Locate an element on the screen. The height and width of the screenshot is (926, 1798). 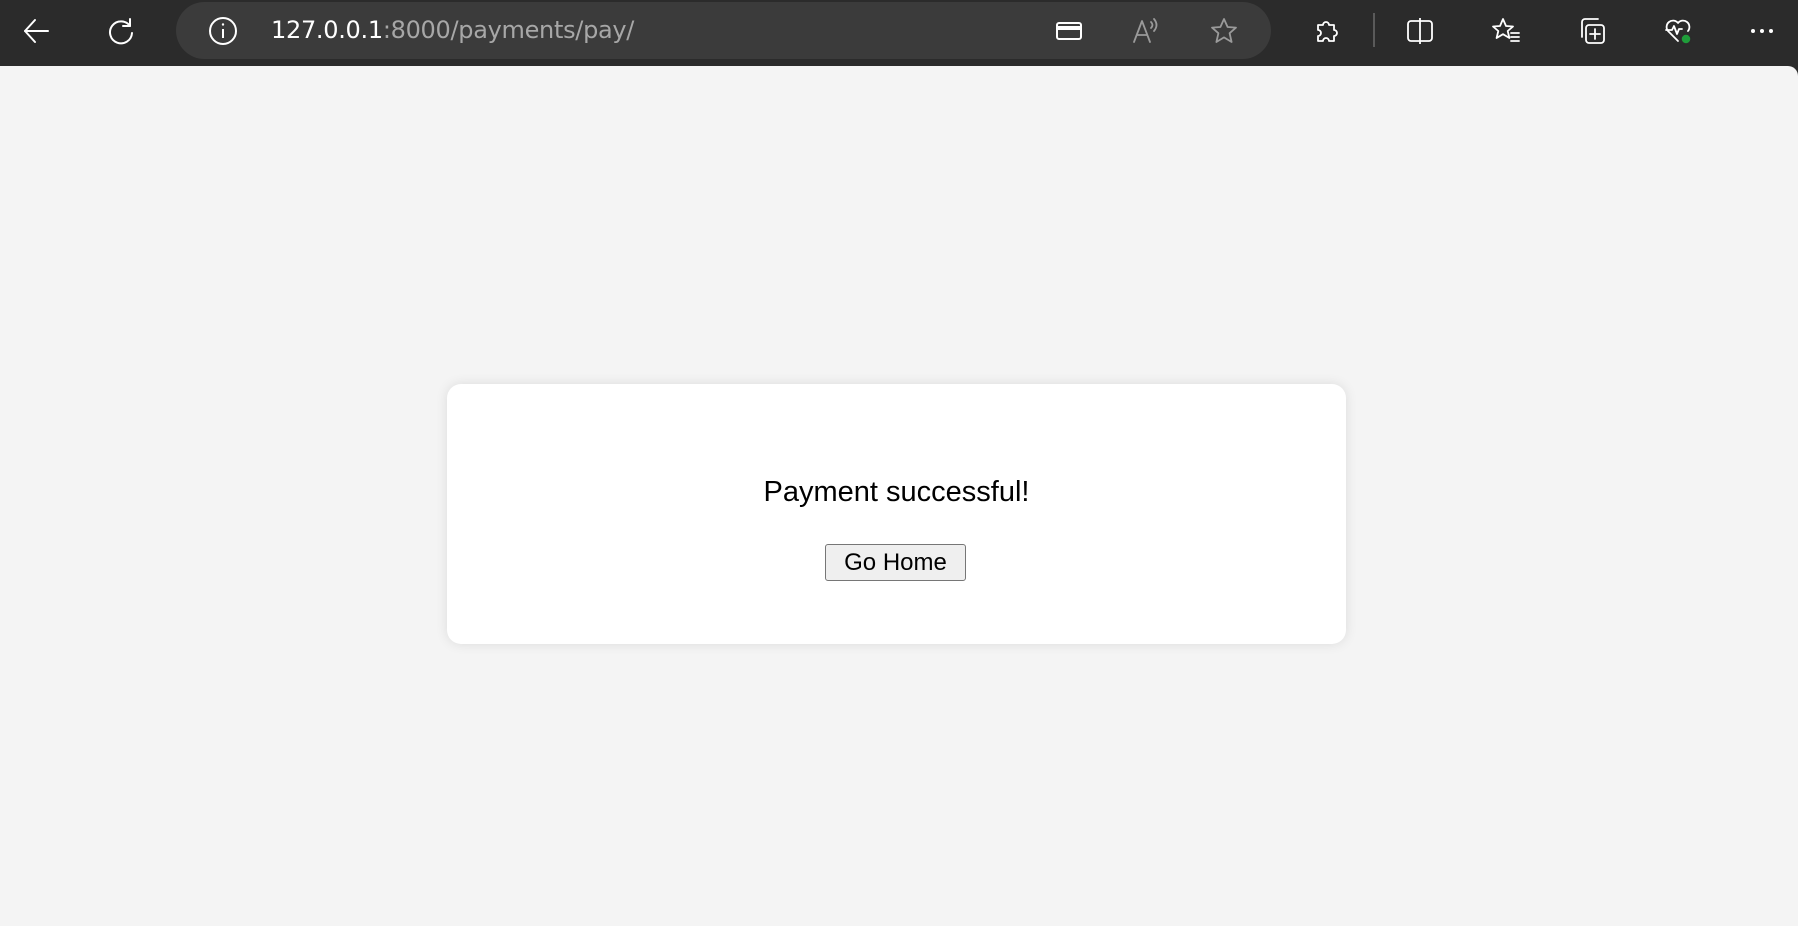
reload-button is located at coordinates (121, 31).